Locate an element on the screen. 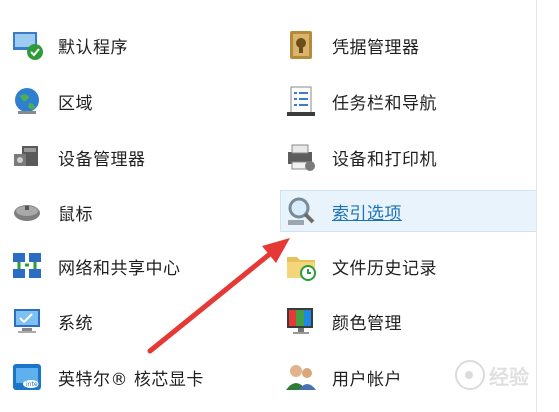  item-label: 英特尔® 核芯显卡 is located at coordinates (131, 379).